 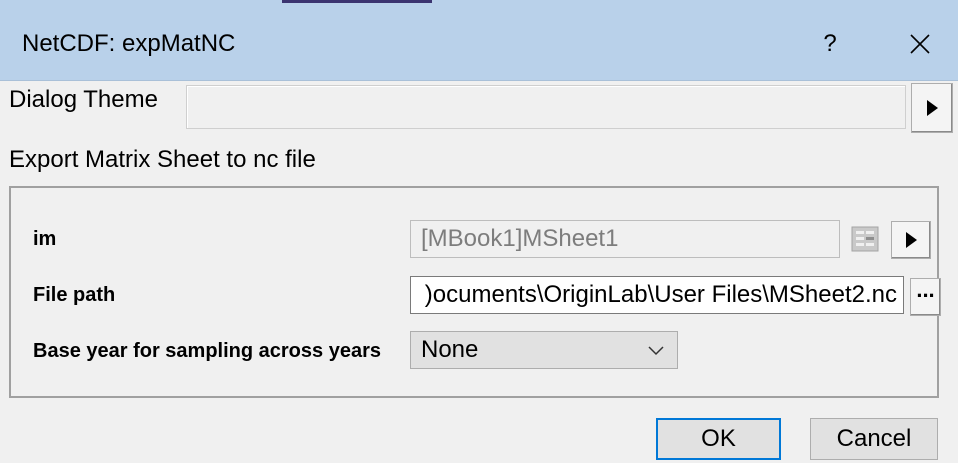 What do you see at coordinates (74, 295) in the screenshot?
I see `file-path-label: File path` at bounding box center [74, 295].